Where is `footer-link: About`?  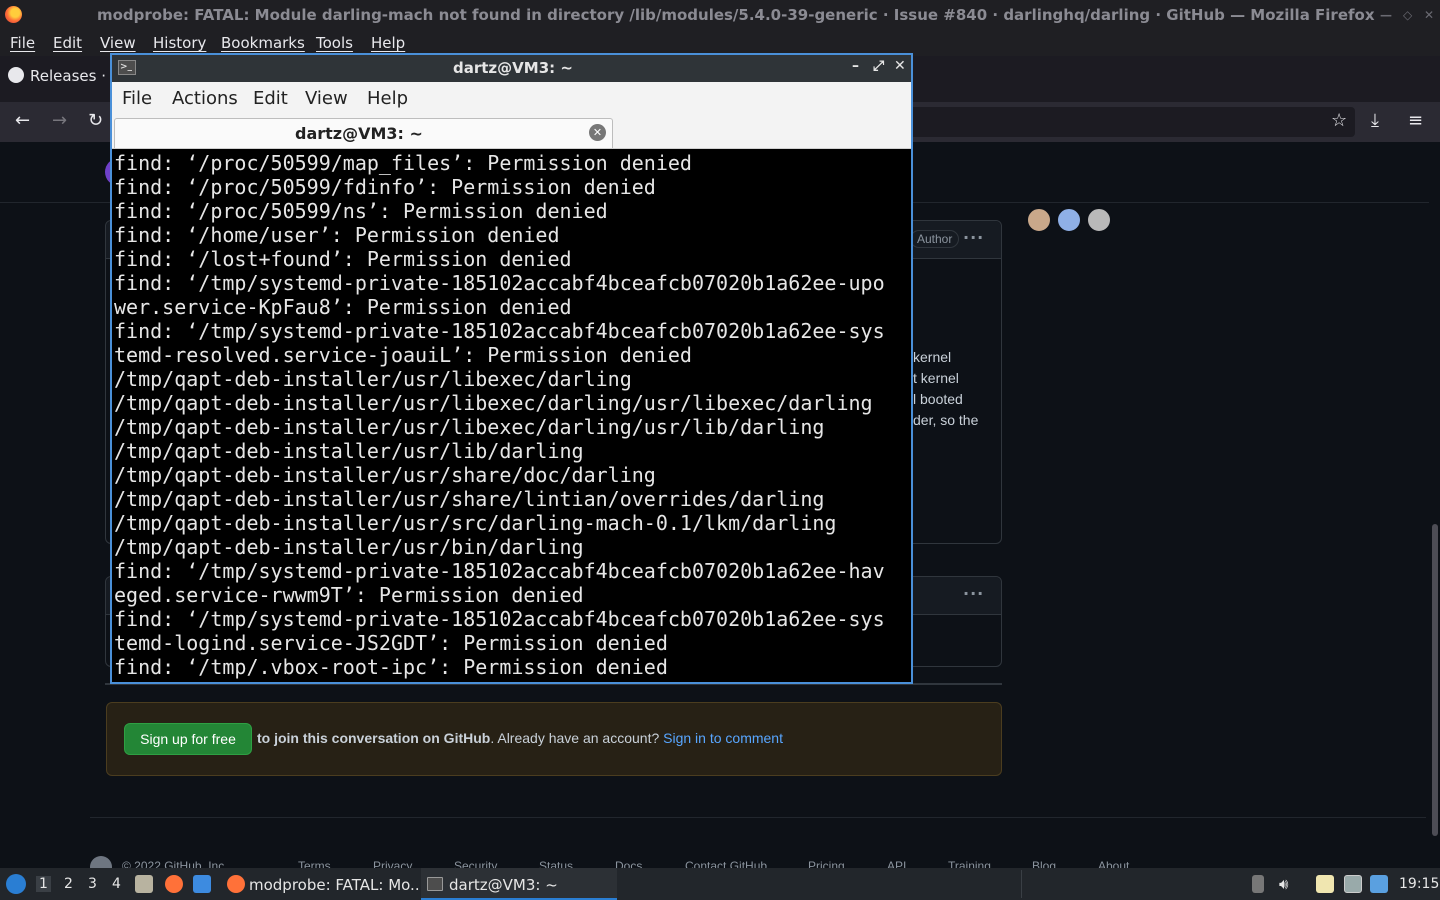 footer-link: About is located at coordinates (1113, 863).